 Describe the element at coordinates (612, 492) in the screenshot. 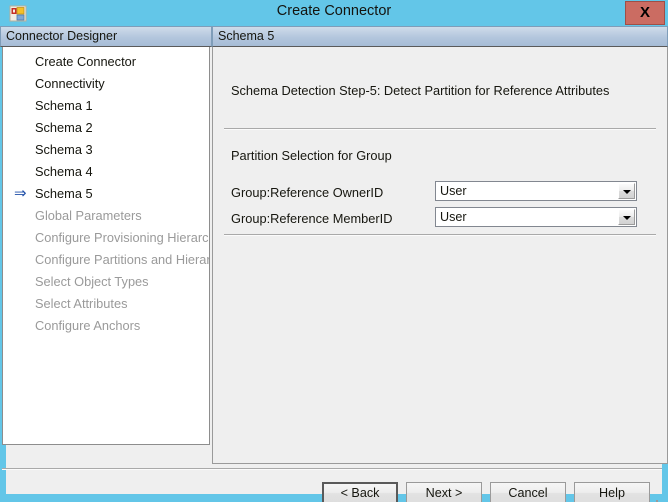

I see `help-button: Help` at that location.